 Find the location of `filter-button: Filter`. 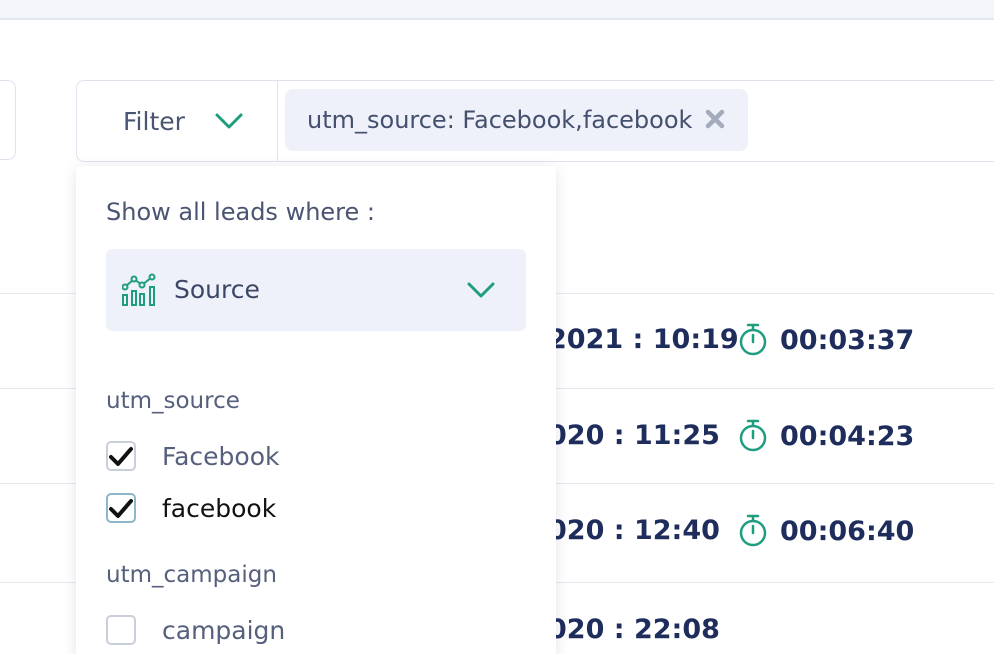

filter-button: Filter is located at coordinates (177, 121).